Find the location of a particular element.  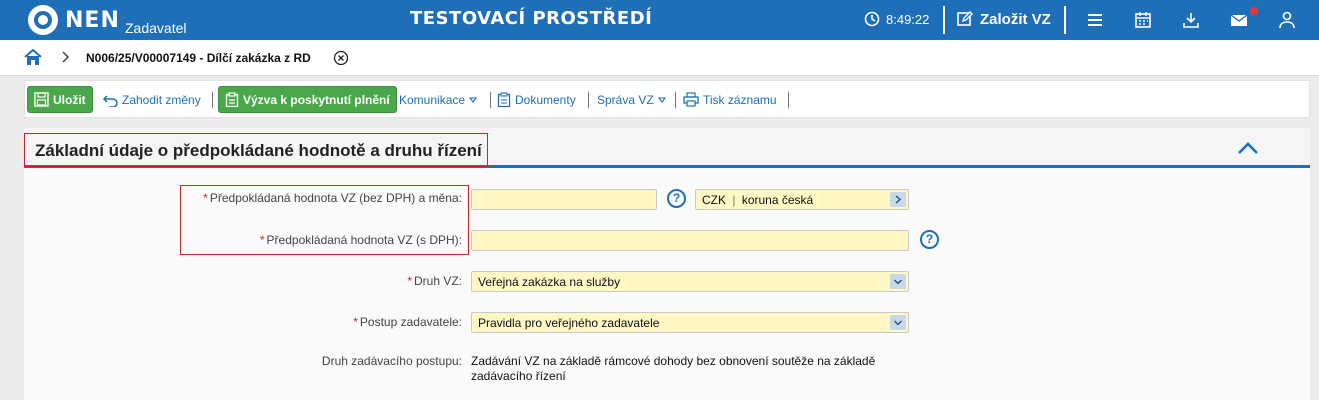

calendar-icon is located at coordinates (1143, 20).